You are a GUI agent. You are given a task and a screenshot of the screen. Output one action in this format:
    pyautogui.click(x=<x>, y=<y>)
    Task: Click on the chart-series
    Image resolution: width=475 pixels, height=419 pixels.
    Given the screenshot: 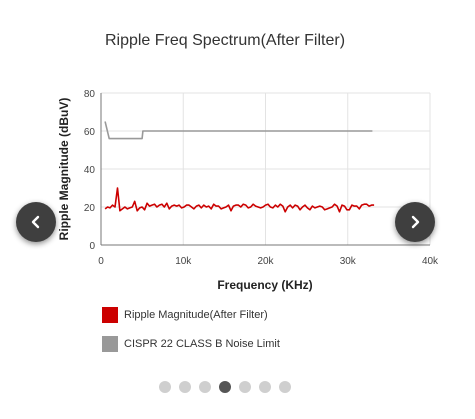 What is the action you would take?
    pyautogui.click(x=239, y=167)
    